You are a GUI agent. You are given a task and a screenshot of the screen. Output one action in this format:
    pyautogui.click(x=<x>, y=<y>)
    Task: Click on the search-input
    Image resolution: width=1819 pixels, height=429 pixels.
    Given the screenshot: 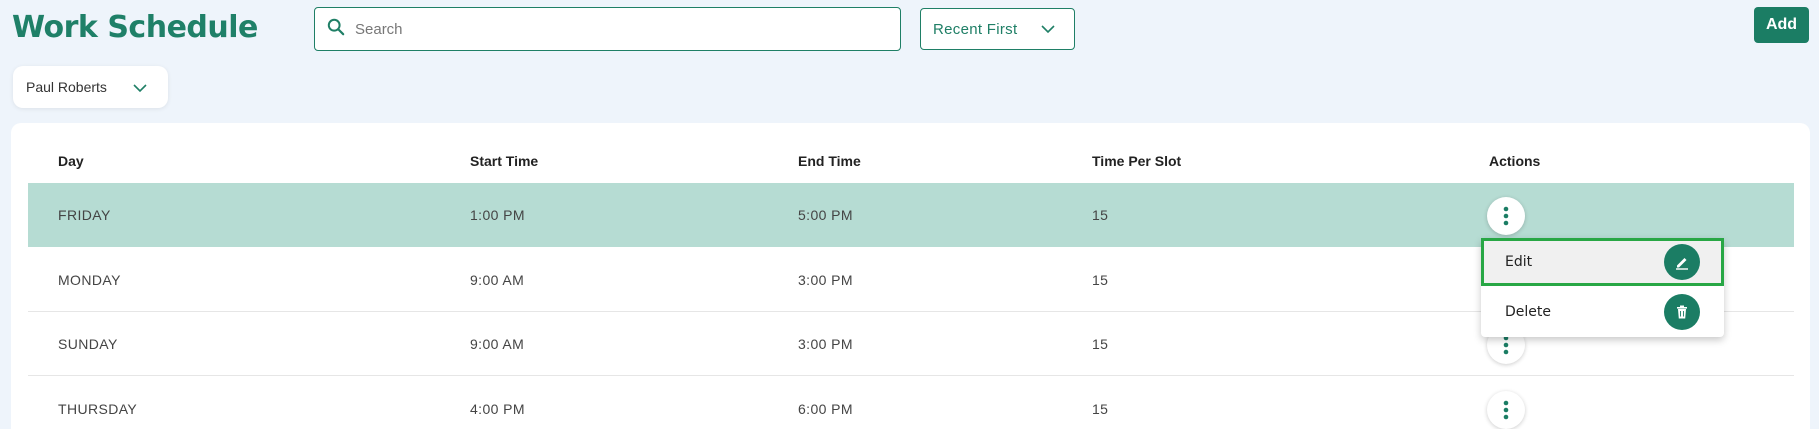 What is the action you would take?
    pyautogui.click(x=615, y=29)
    